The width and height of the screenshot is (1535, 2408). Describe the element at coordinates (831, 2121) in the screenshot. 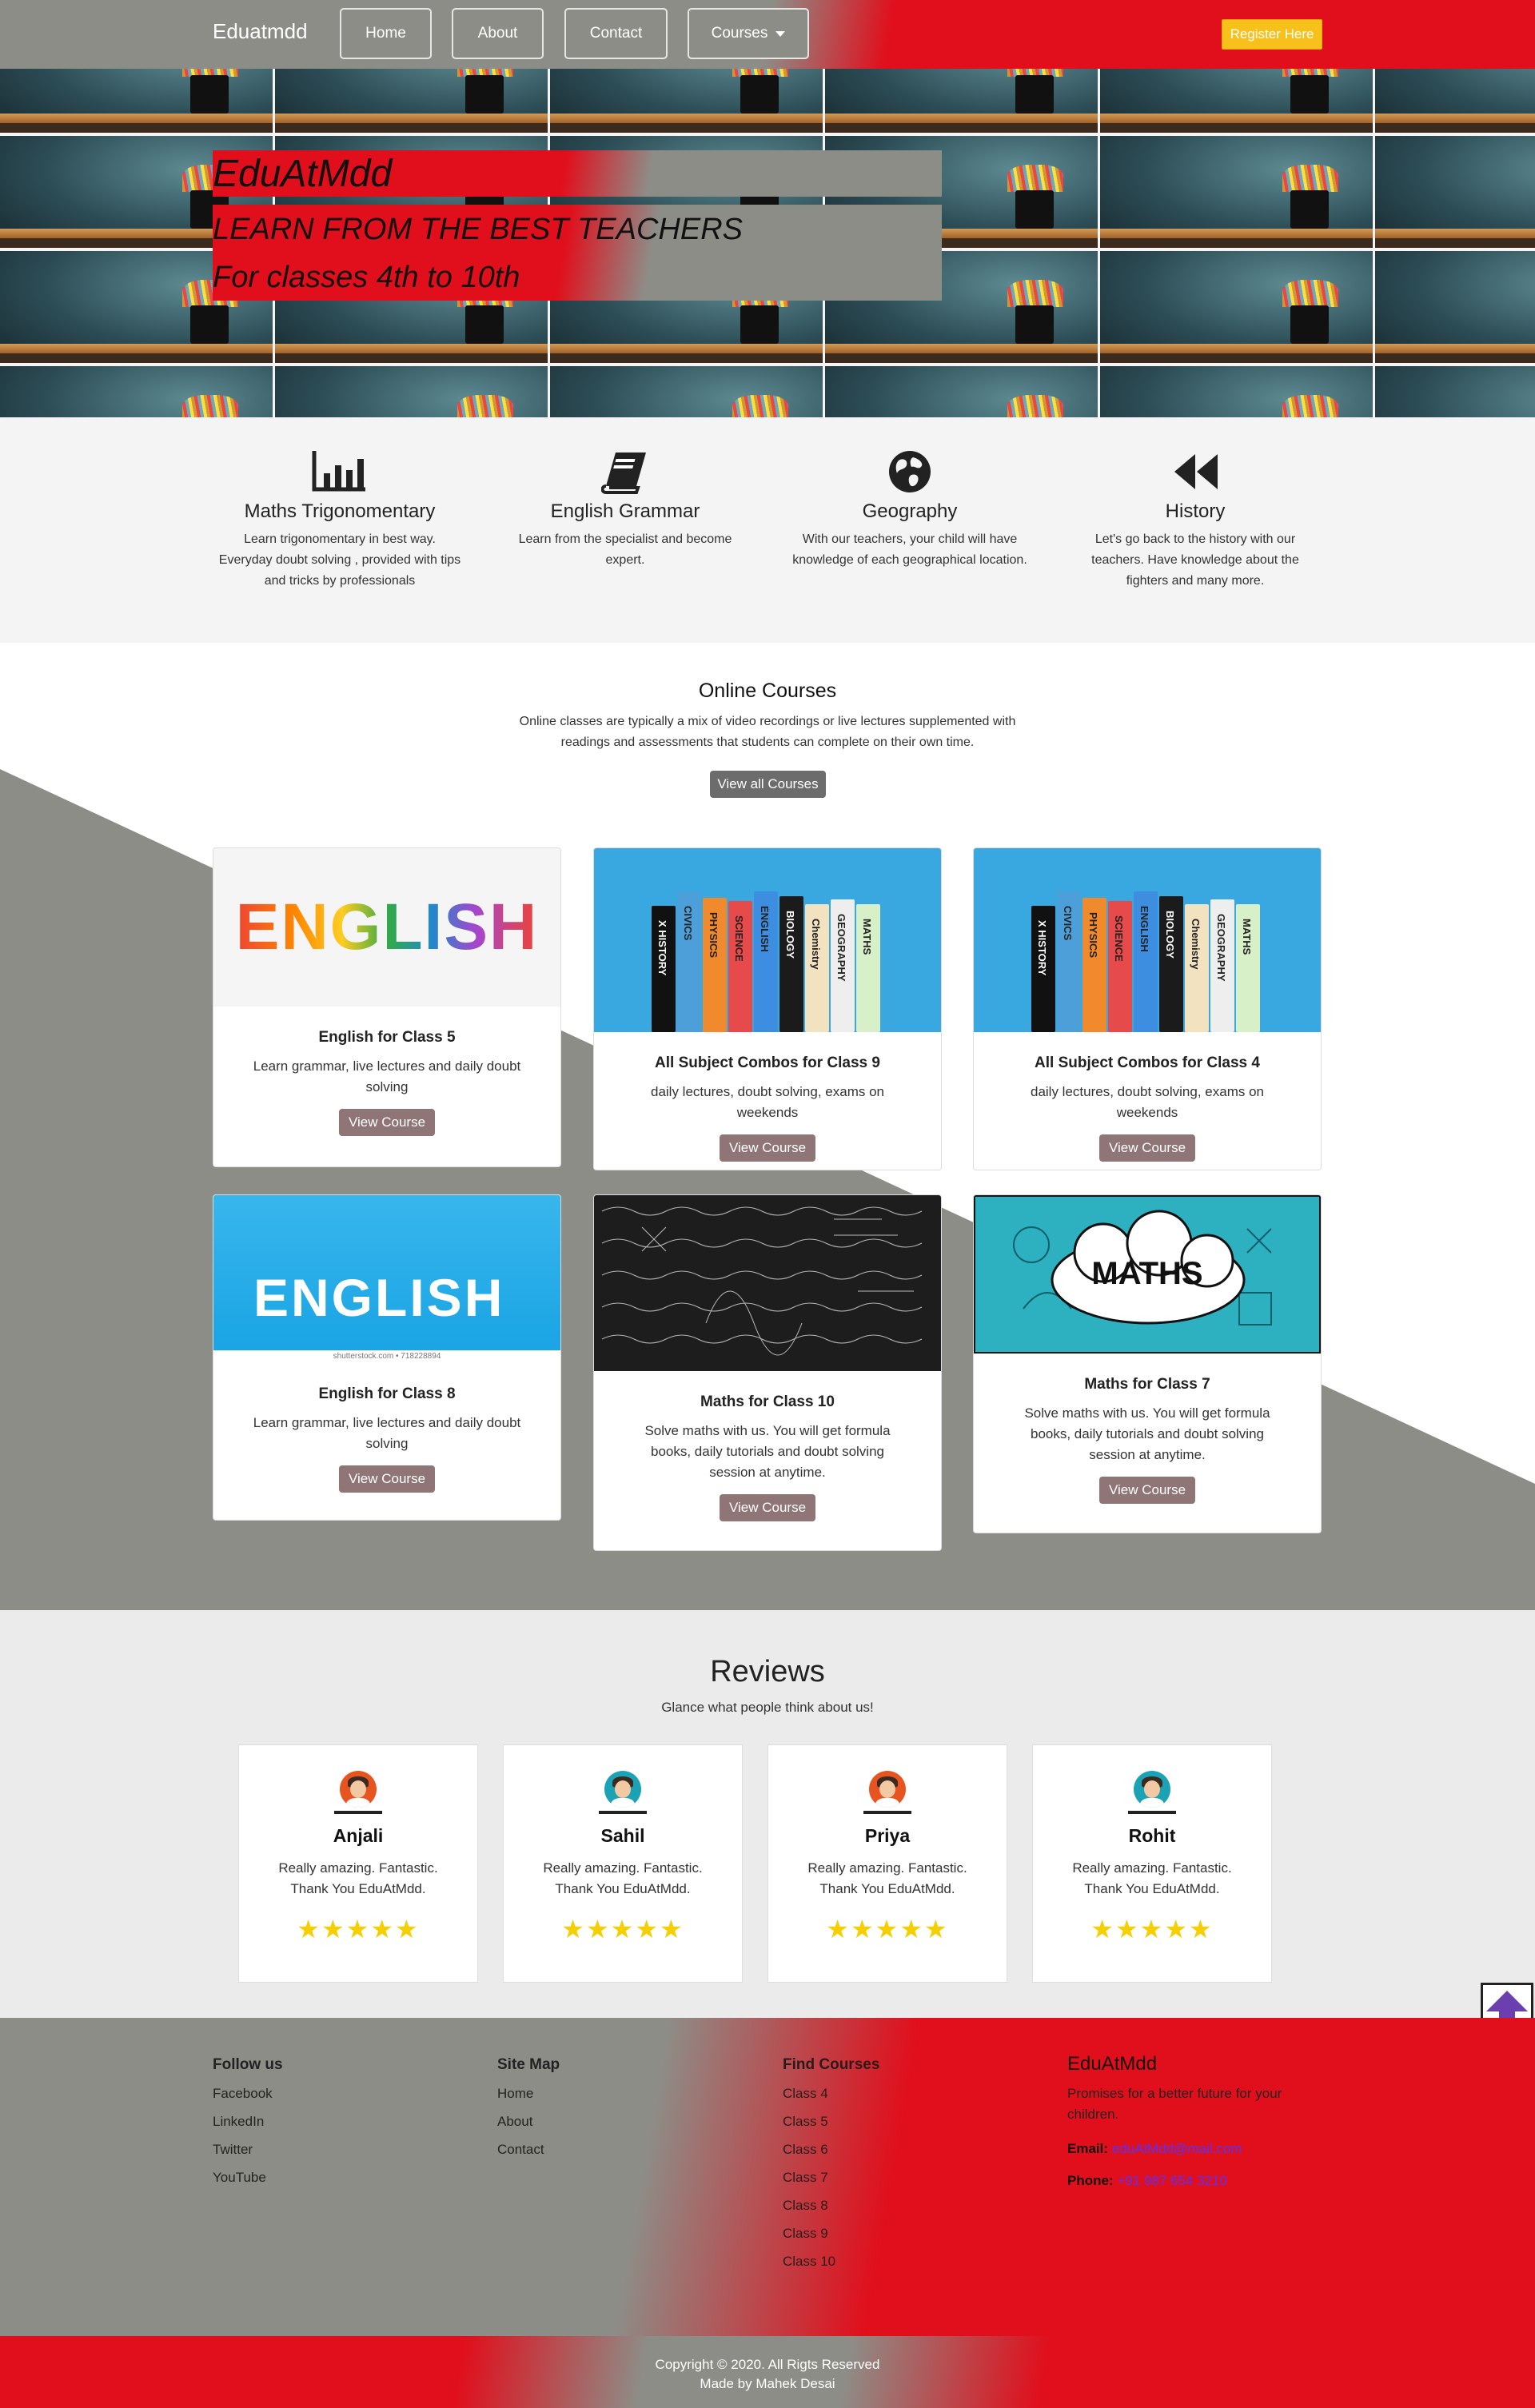

I see `footer-link-class-5: Class 5` at that location.